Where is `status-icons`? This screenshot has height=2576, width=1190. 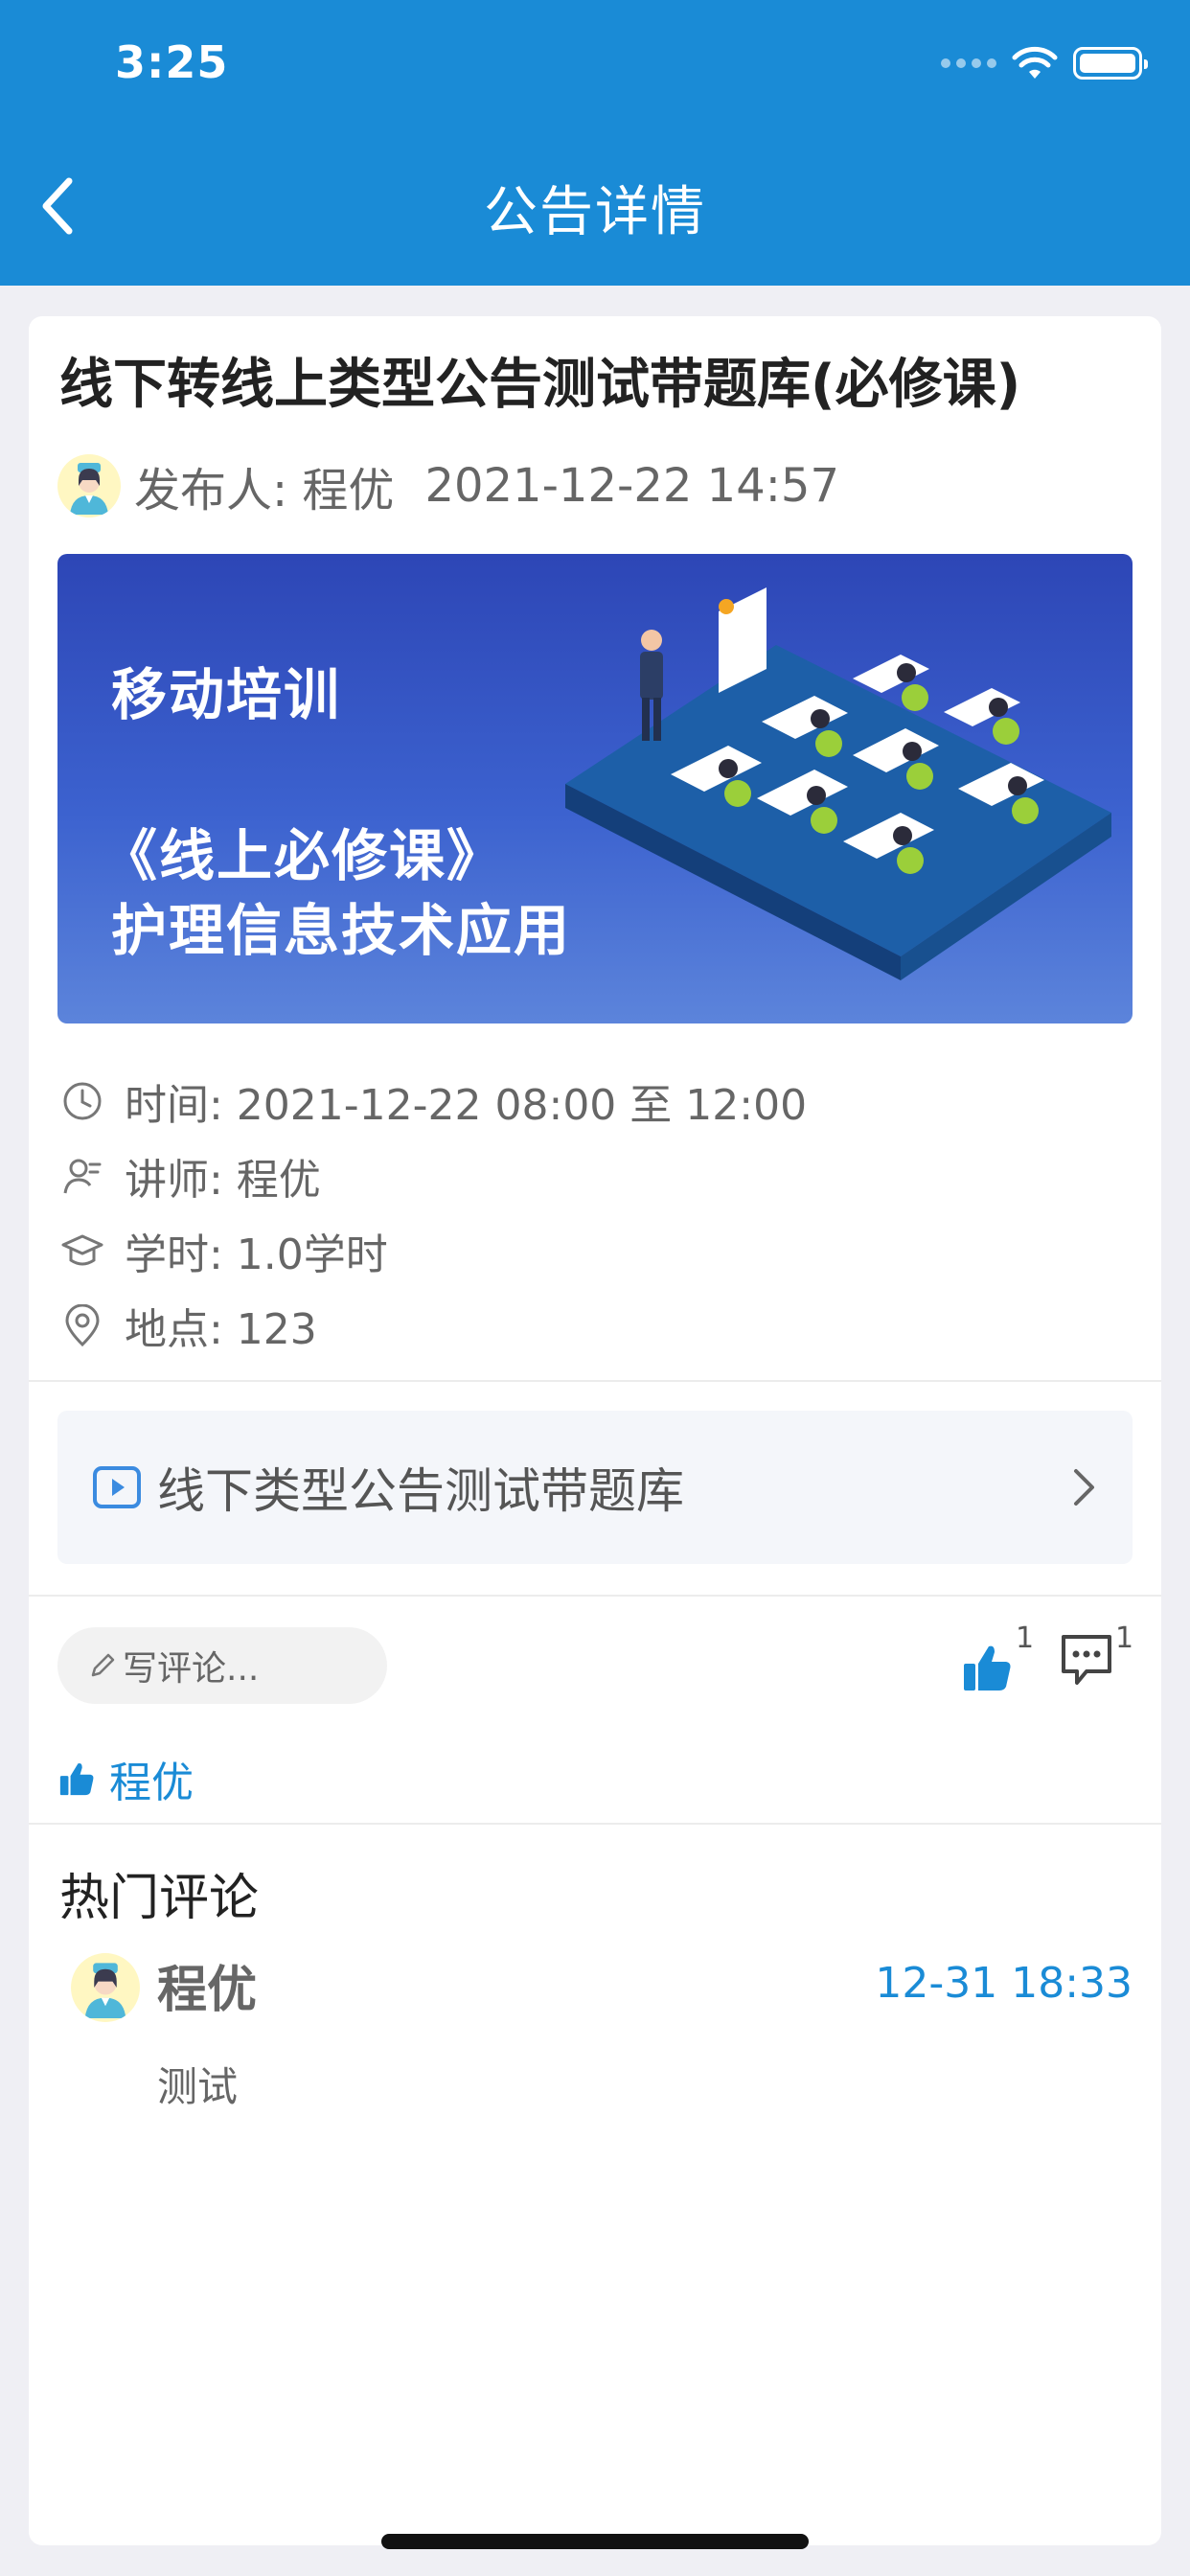
status-icons is located at coordinates (1044, 63).